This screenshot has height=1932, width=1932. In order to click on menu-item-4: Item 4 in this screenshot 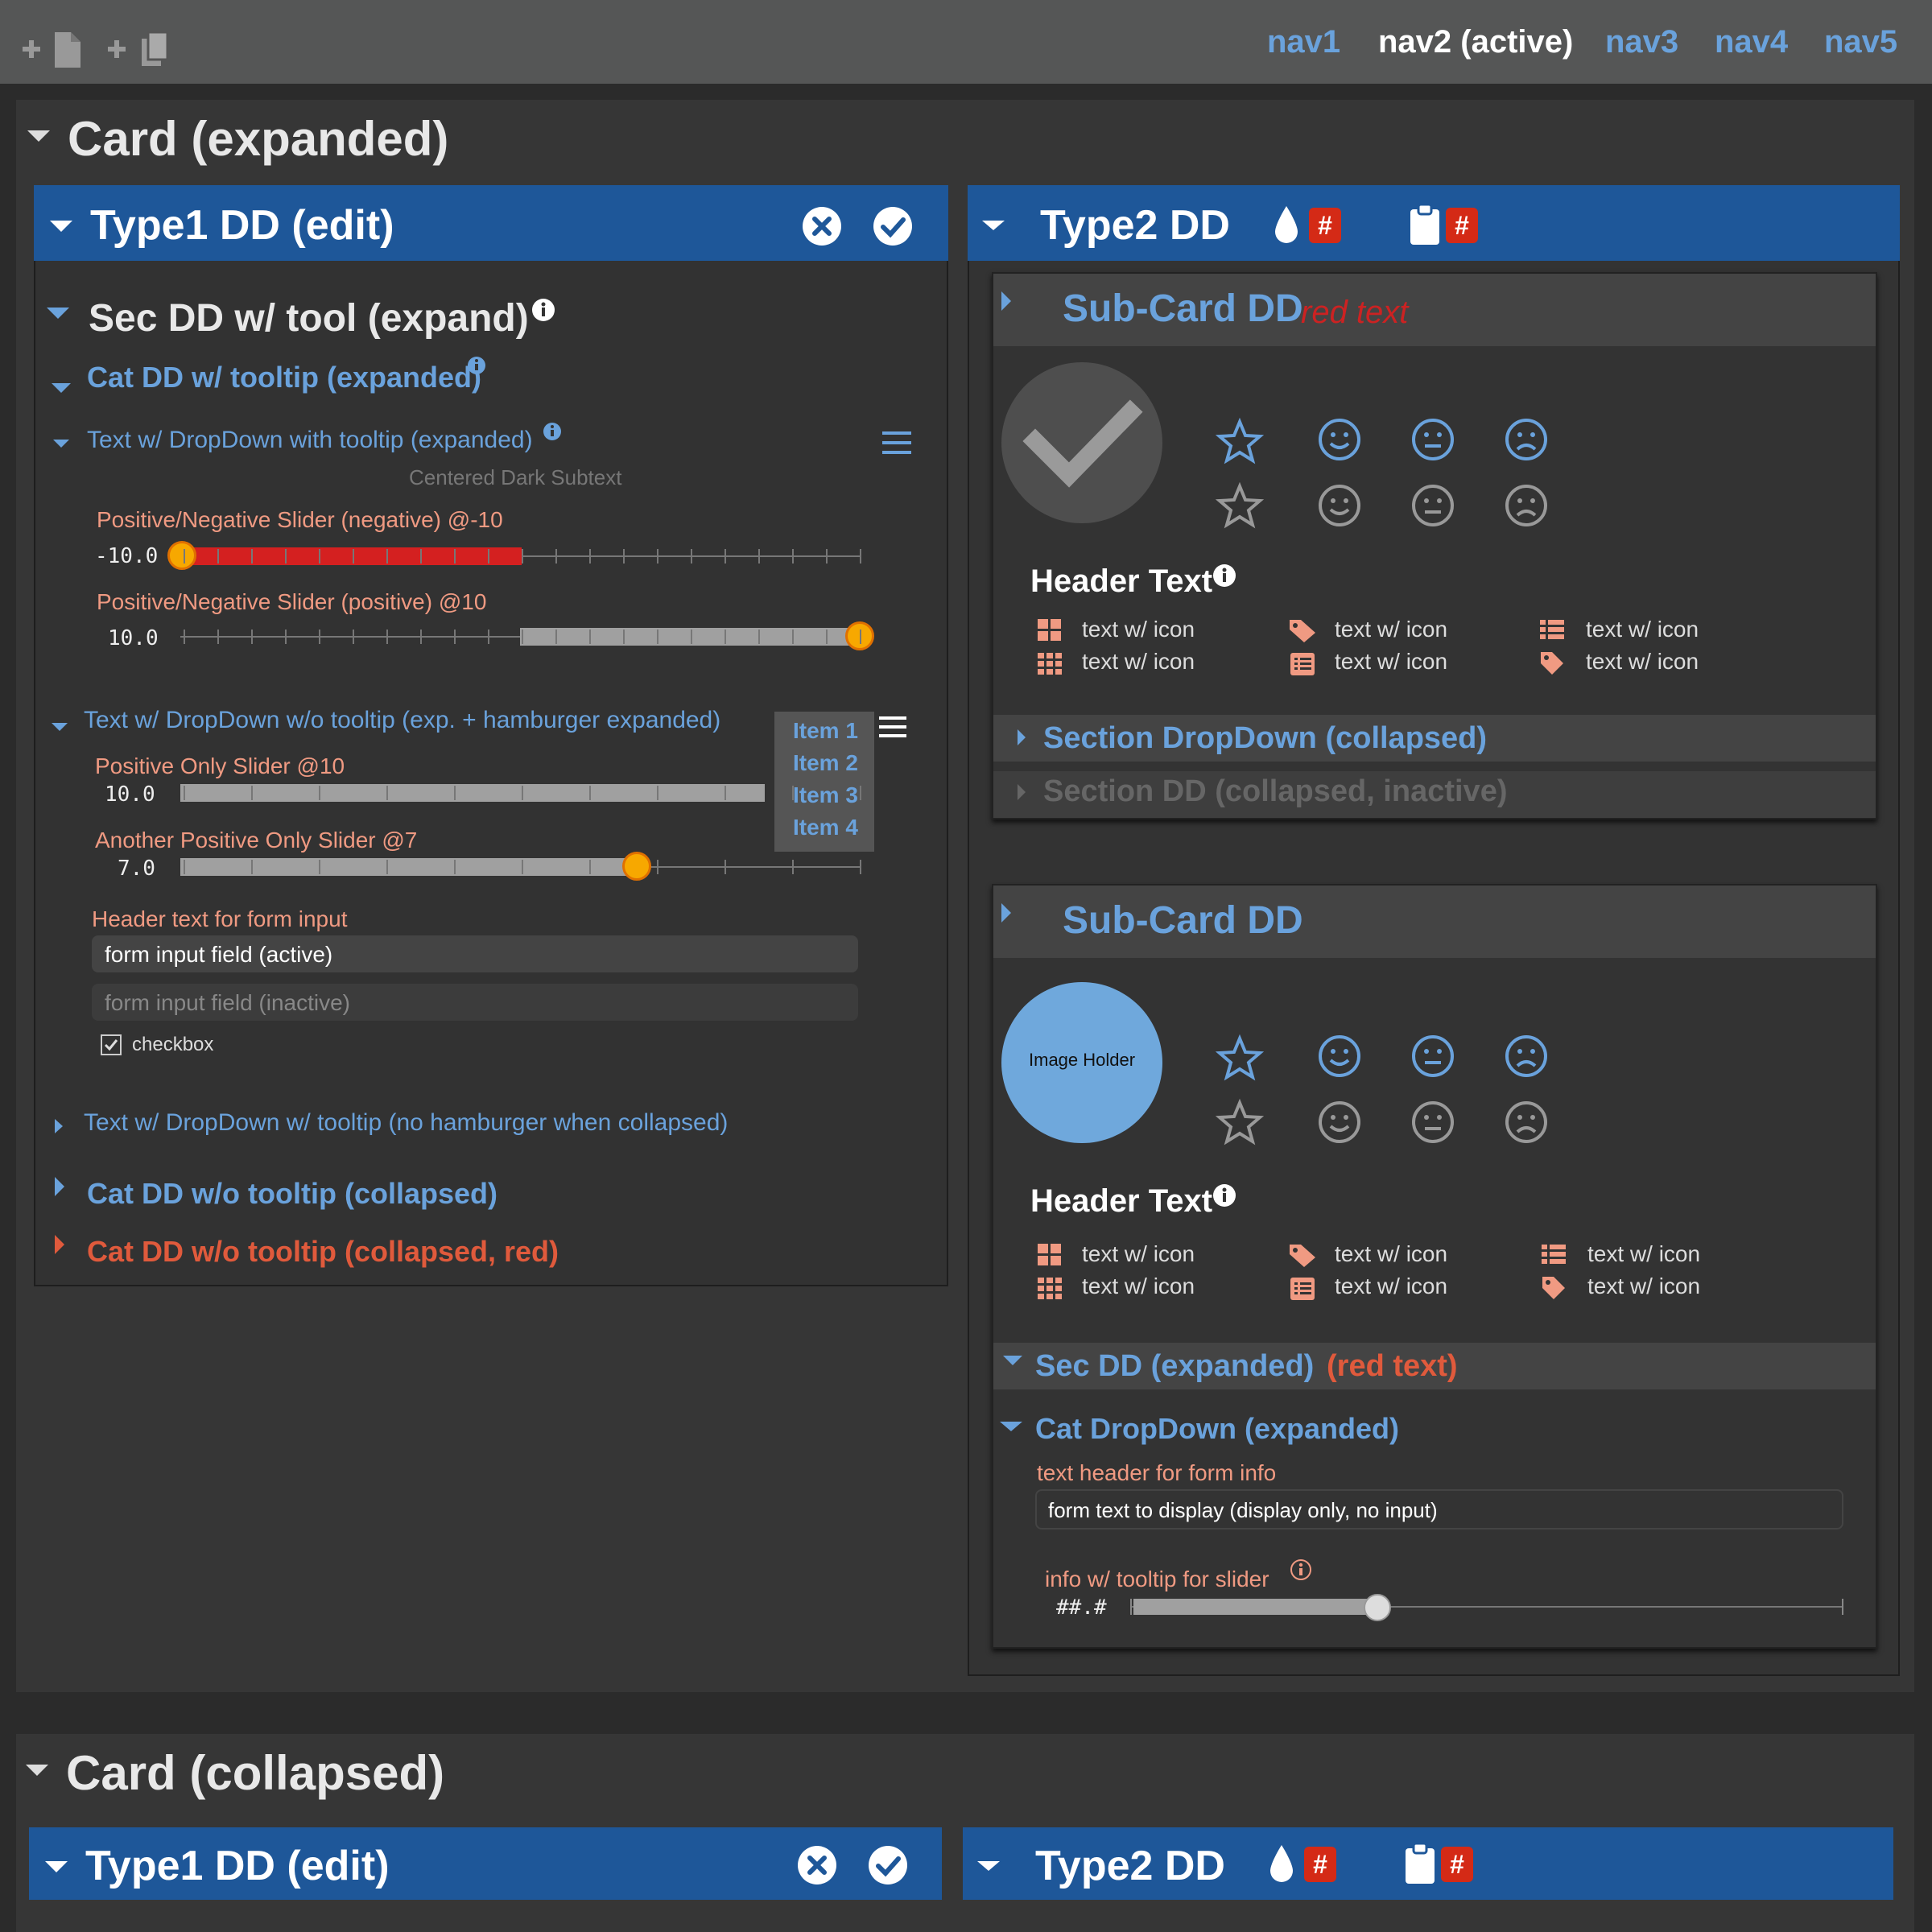, I will do `click(825, 827)`.